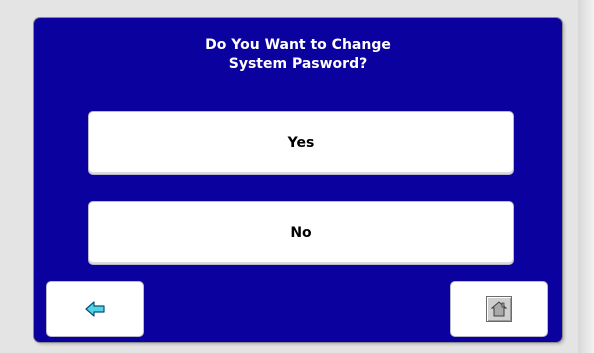  I want to click on arrow-left-icon, so click(95, 309).